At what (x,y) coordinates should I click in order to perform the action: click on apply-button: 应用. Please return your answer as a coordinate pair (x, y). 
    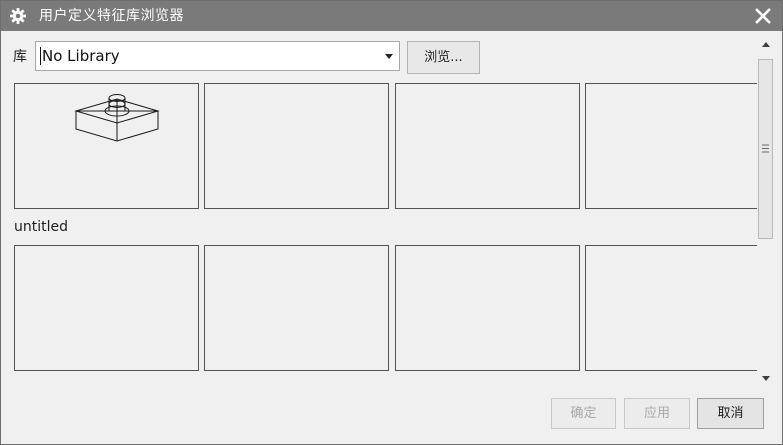
    Looking at the image, I should click on (657, 413).